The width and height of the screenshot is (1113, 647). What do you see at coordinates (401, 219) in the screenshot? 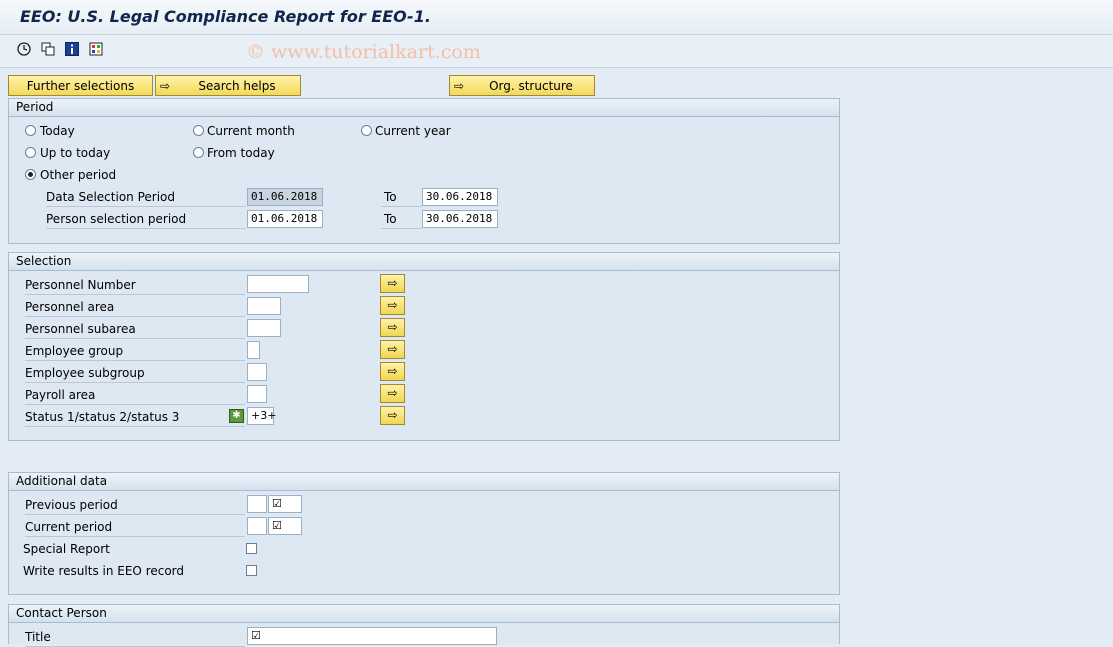
I see `person-selection-to-label: To` at bounding box center [401, 219].